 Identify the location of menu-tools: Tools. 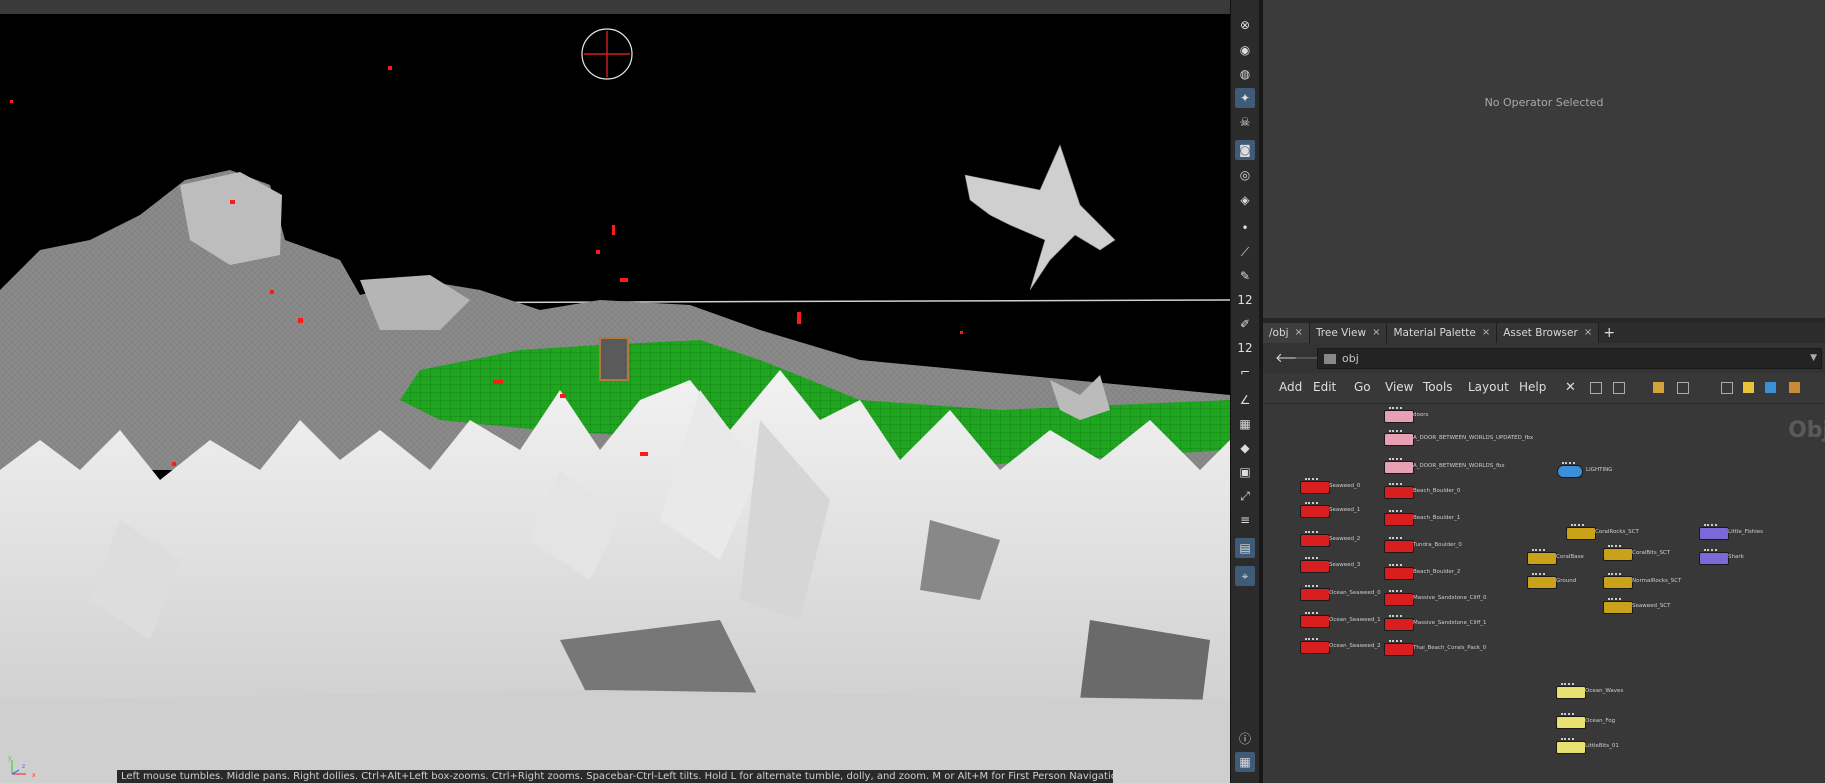
(1438, 387).